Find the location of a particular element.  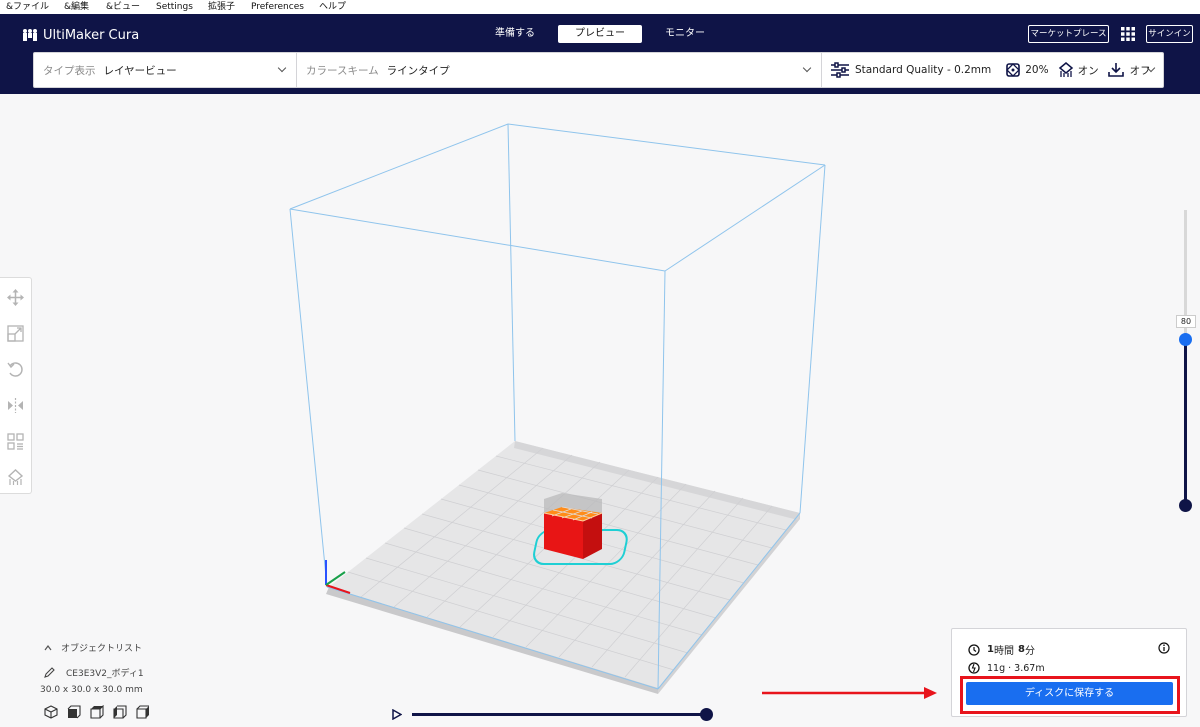

info-icon is located at coordinates (1164, 648).